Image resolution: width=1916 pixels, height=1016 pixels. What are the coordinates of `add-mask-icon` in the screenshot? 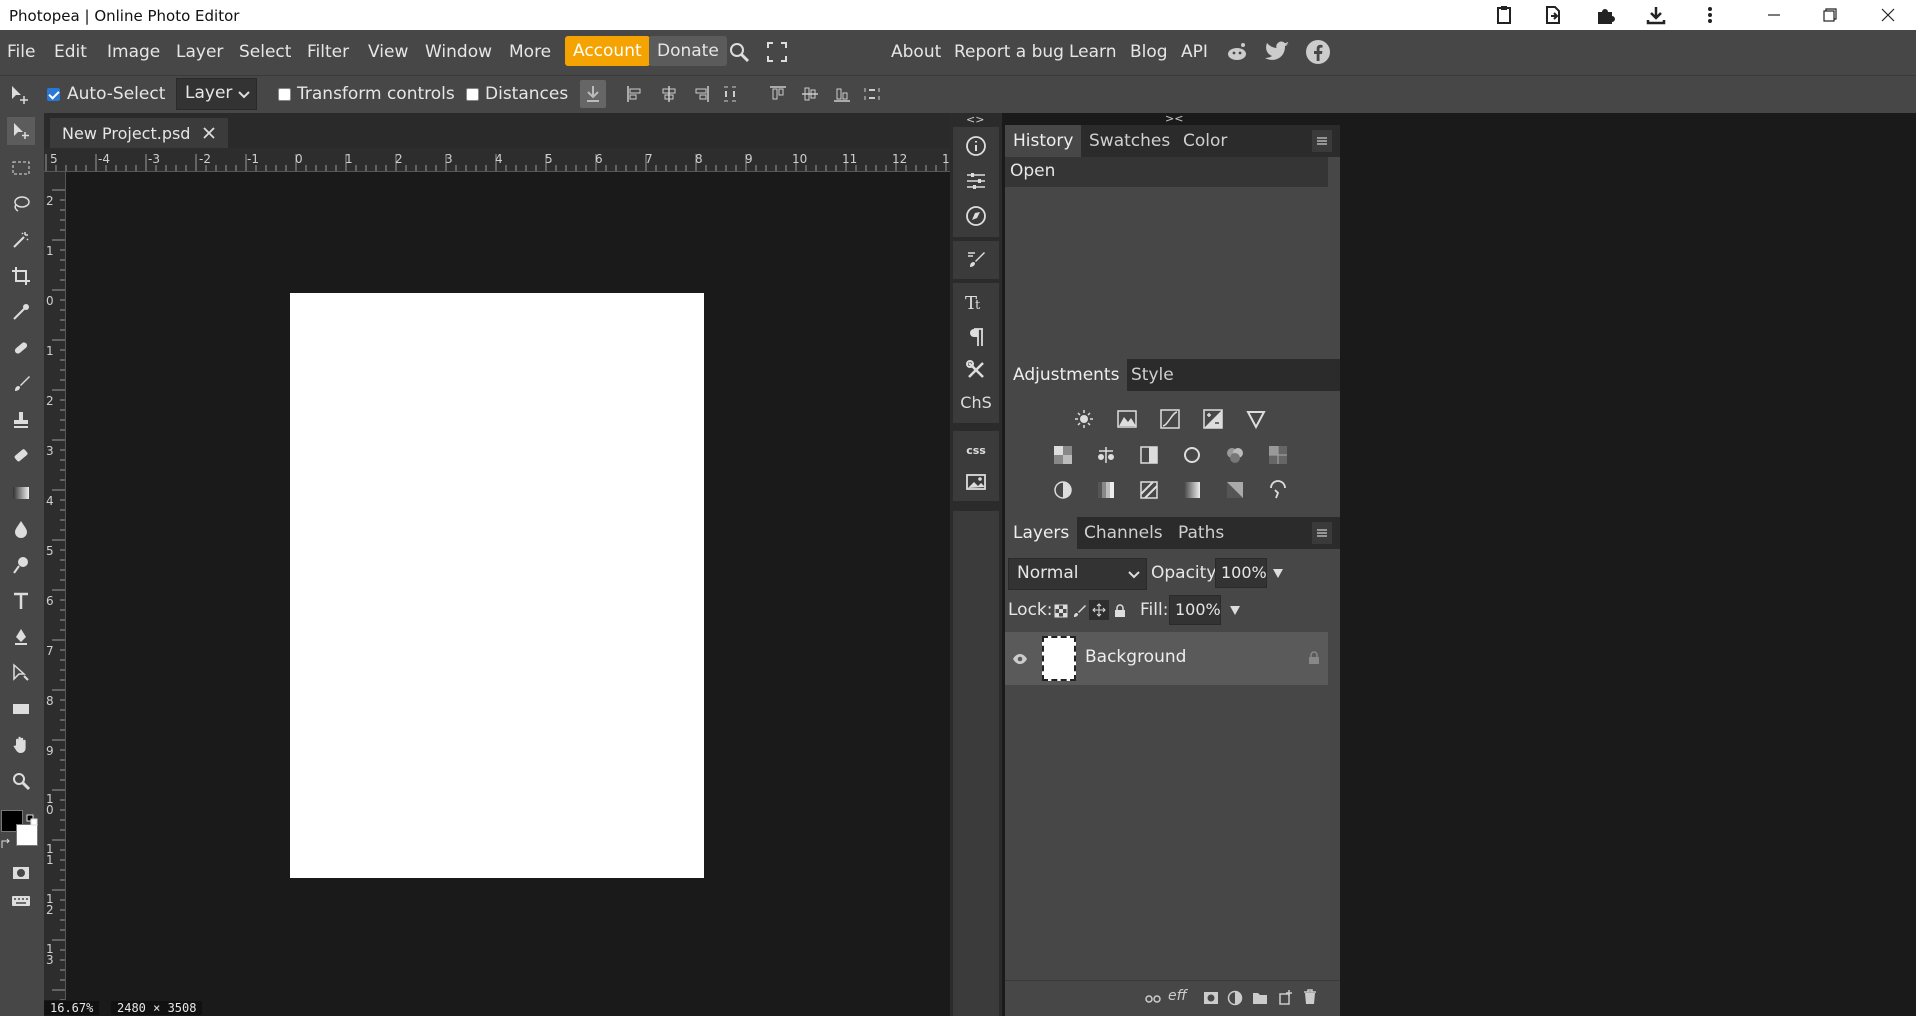 It's located at (1211, 999).